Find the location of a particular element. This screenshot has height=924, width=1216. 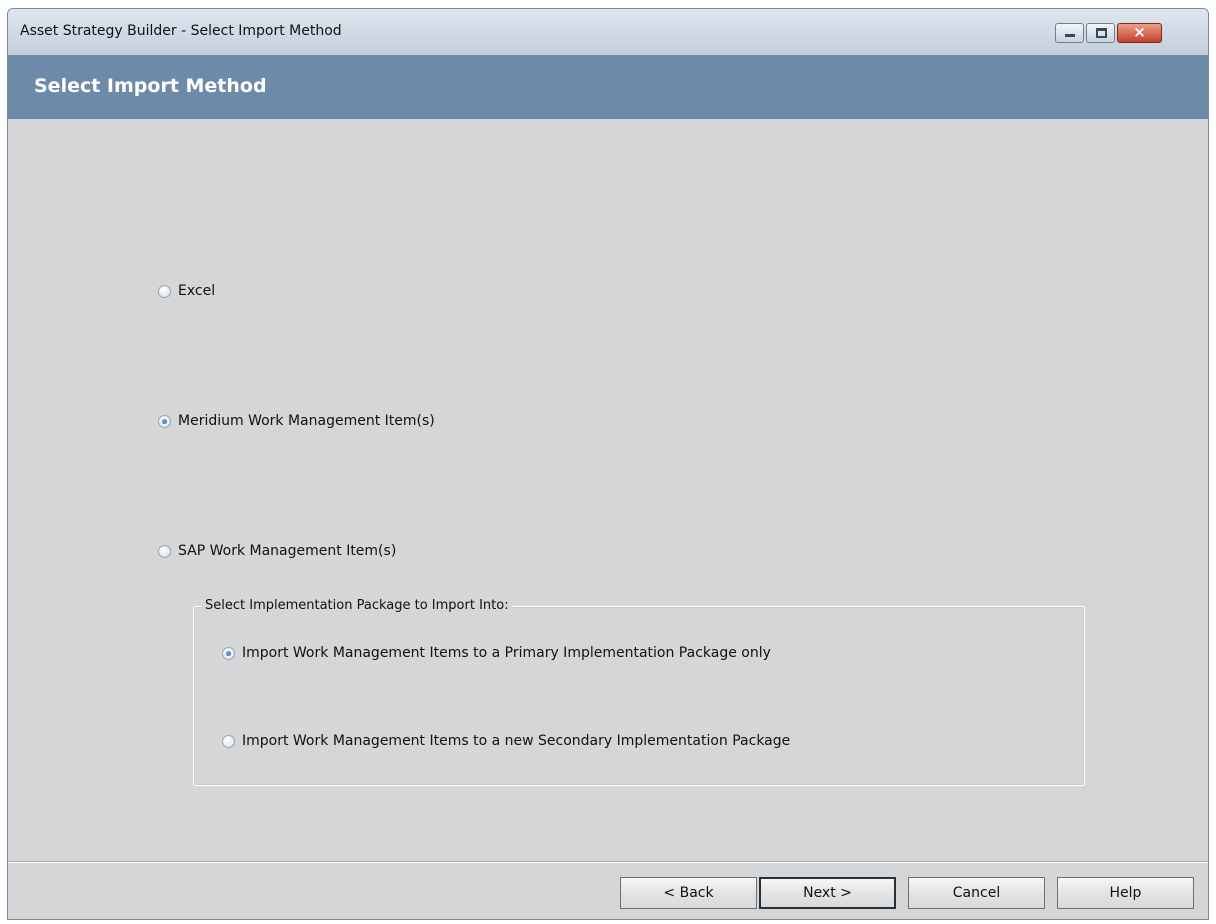

maximize-icon is located at coordinates (1101, 33).